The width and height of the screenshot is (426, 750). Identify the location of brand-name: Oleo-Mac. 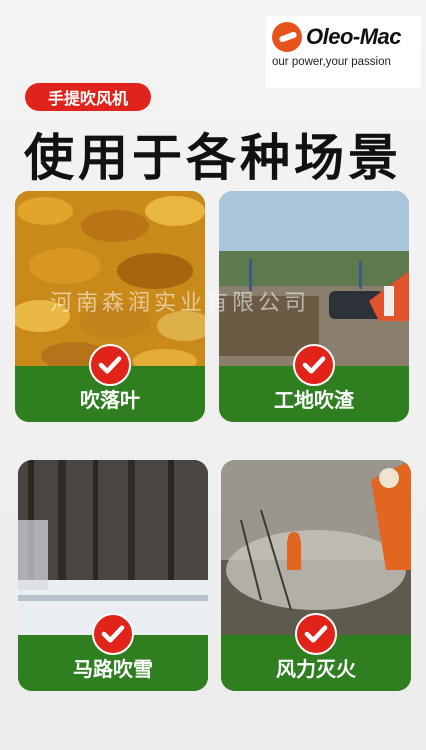
(354, 36).